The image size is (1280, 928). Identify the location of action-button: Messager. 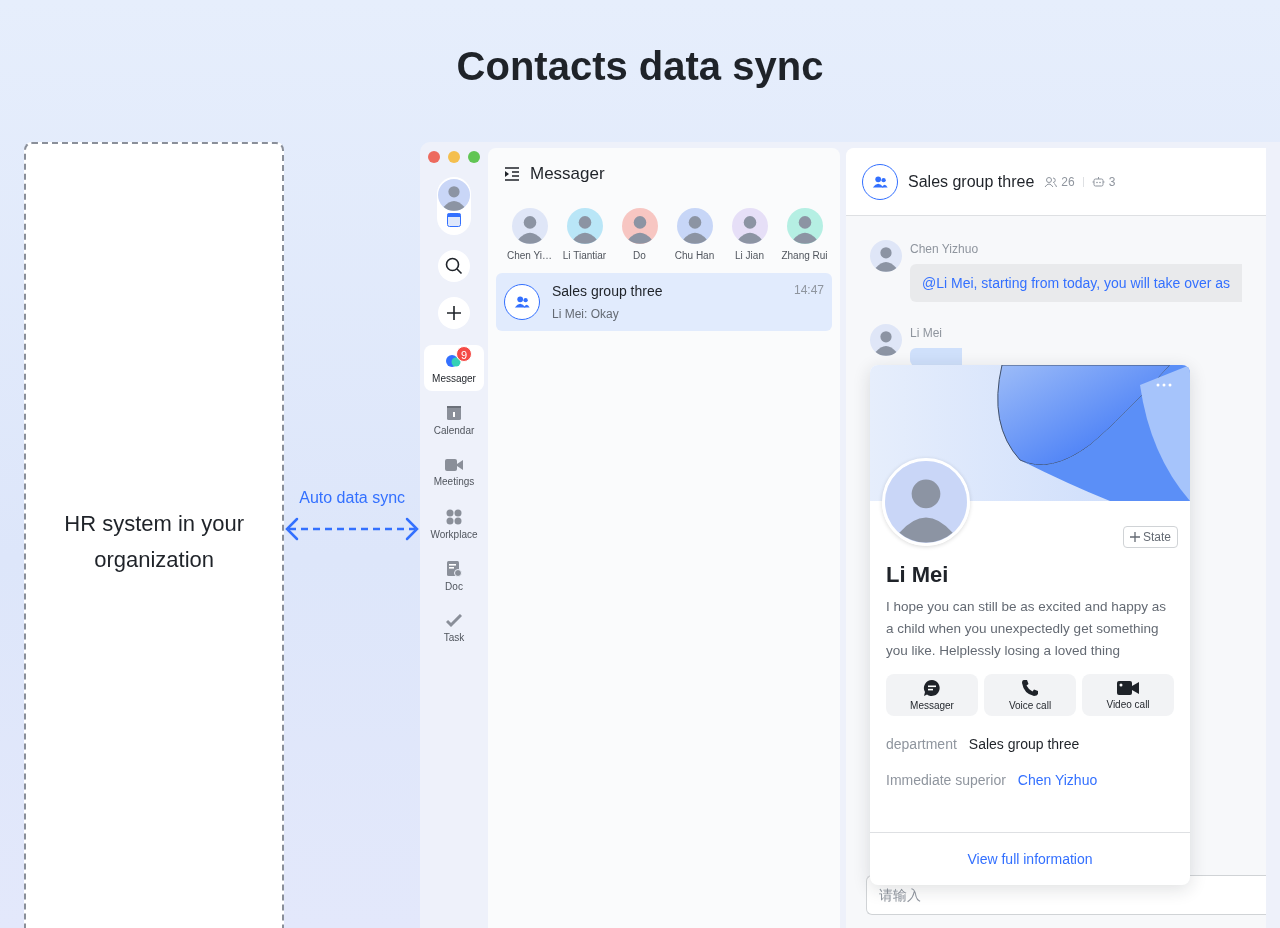
(932, 695).